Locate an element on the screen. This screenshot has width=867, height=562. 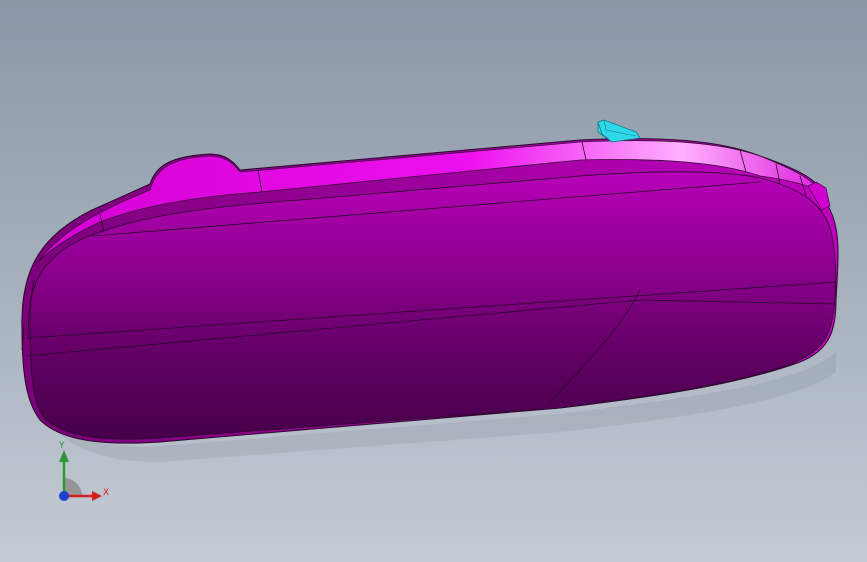
triad-y-arrow is located at coordinates (64, 456).